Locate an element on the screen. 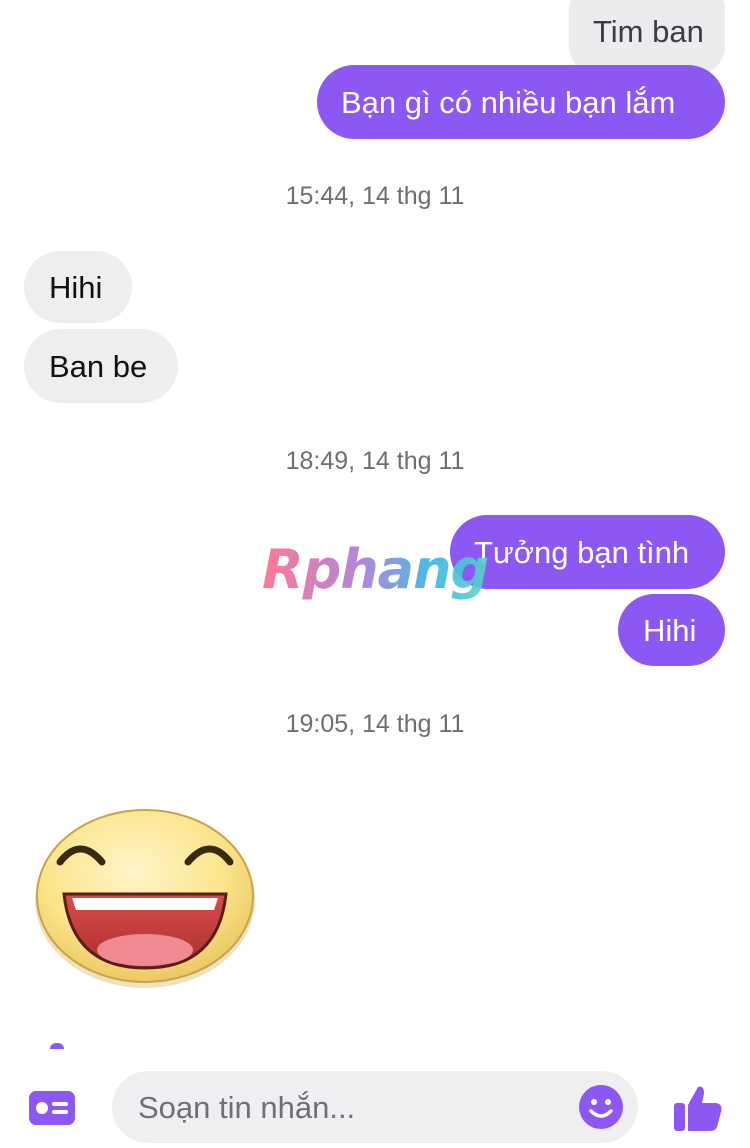 The height and width of the screenshot is (1148, 750). contact-card-icon is located at coordinates (52, 1108).